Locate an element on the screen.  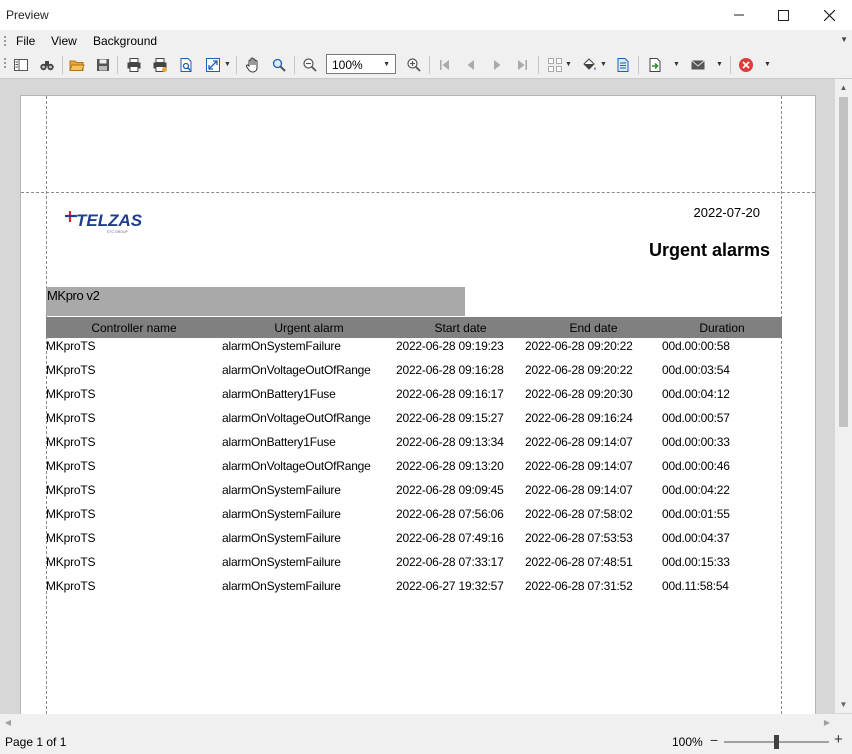
cell-duration: 00d.00:00:58 is located at coordinates (696, 346).